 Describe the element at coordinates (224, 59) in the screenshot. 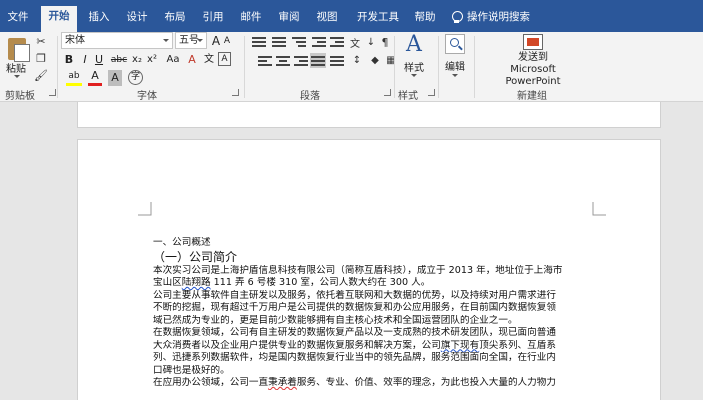

I see `character-border-button: A` at that location.